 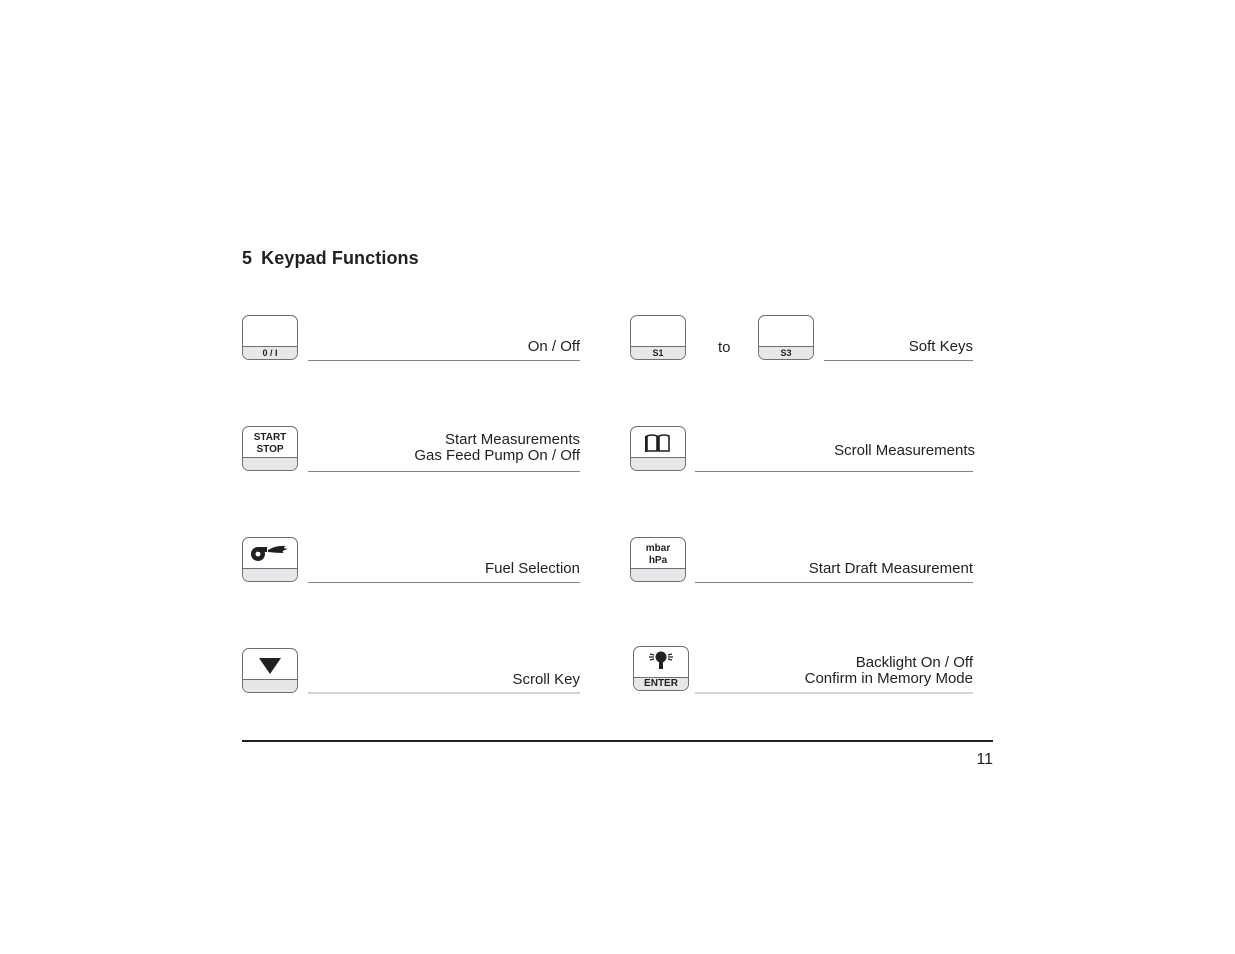 What do you see at coordinates (340, 258) in the screenshot?
I see `section-title: Keypad Functions` at bounding box center [340, 258].